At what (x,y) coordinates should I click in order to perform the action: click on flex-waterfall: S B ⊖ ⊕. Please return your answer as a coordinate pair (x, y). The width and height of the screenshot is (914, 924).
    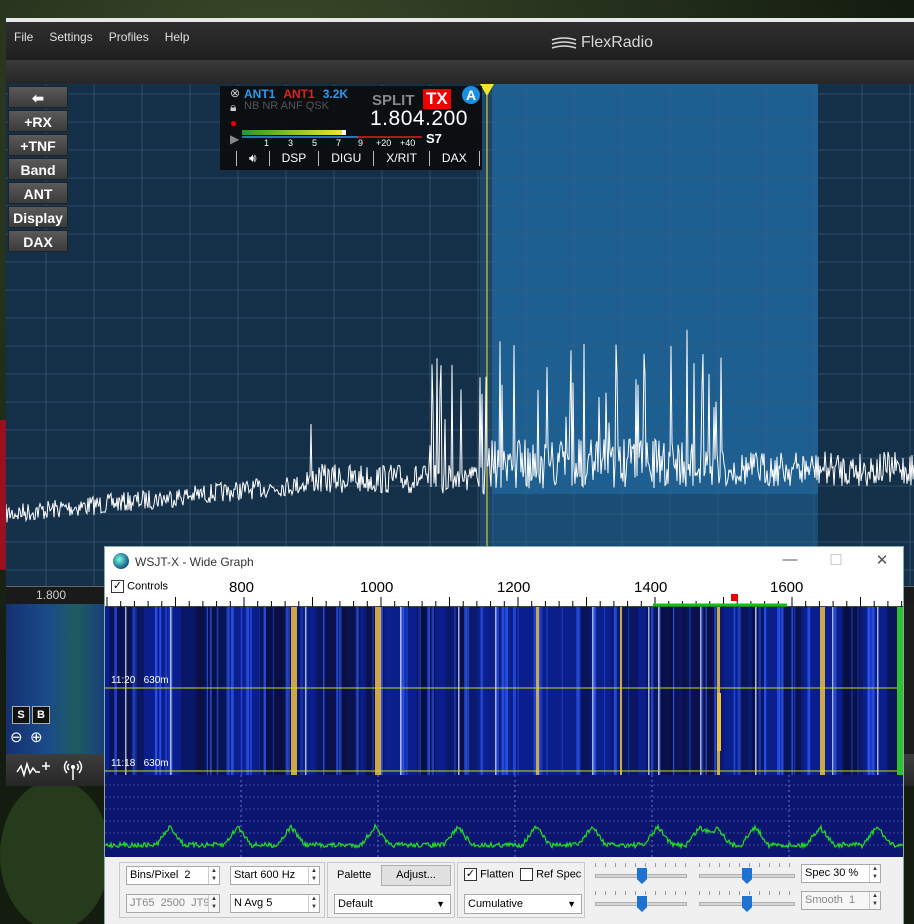
    Looking at the image, I should click on (56, 679).